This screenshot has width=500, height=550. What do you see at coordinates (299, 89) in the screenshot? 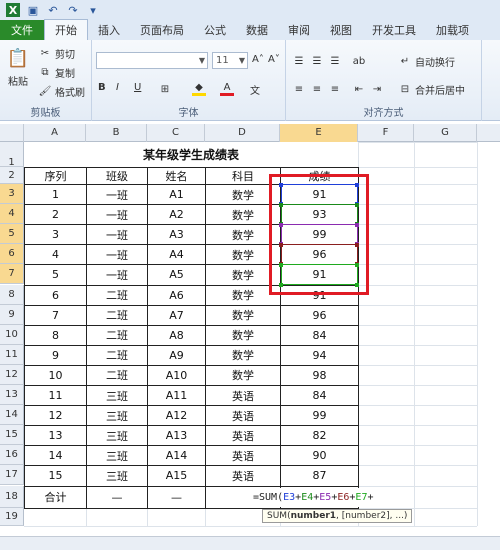
I see `align-left-button: ≡` at bounding box center [299, 89].